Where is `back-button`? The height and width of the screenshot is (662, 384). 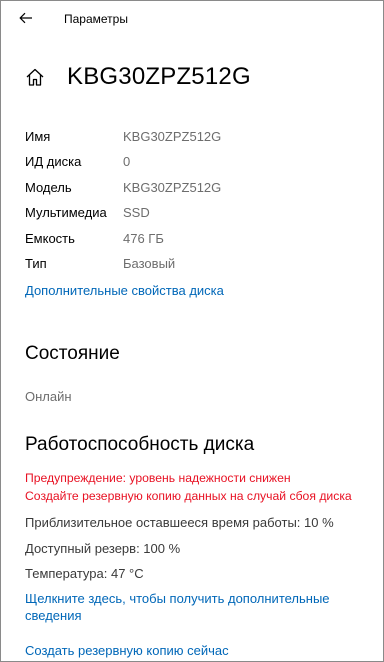 back-button is located at coordinates (26, 18).